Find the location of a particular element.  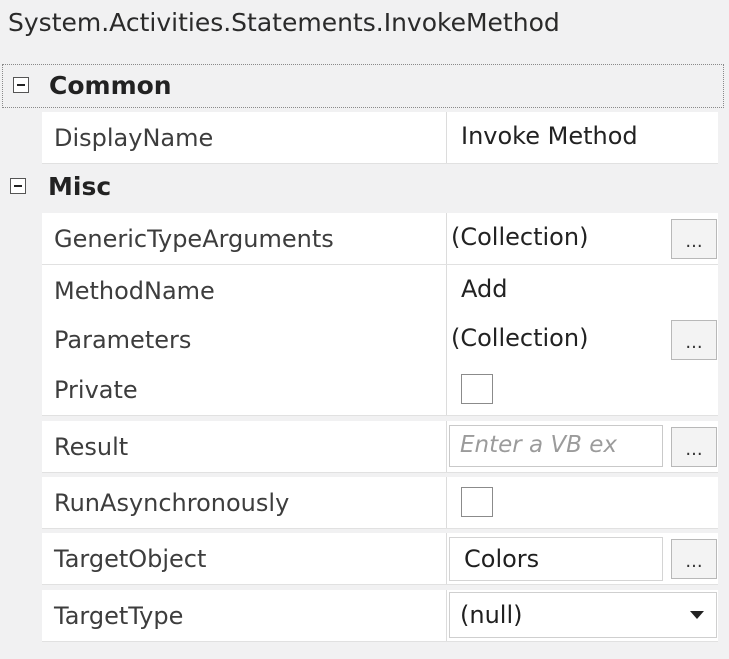

property-row-targettype: TargetType (null) is located at coordinates (380, 616).